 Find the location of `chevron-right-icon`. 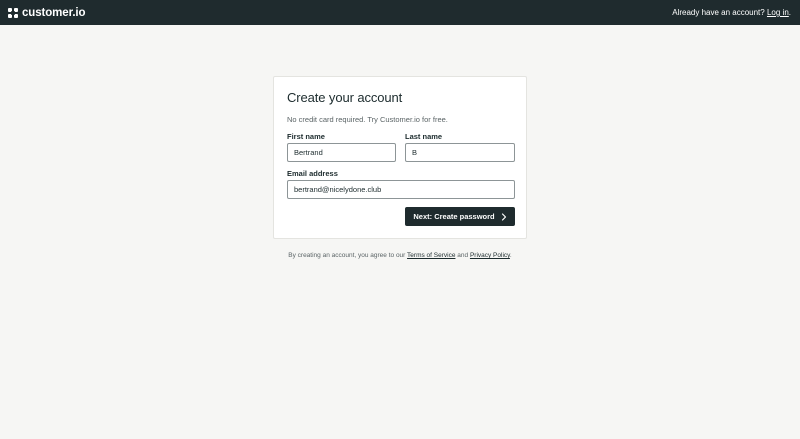

chevron-right-icon is located at coordinates (503, 216).